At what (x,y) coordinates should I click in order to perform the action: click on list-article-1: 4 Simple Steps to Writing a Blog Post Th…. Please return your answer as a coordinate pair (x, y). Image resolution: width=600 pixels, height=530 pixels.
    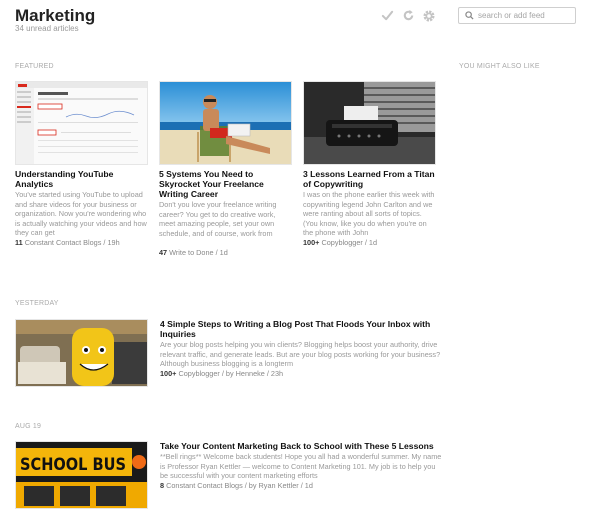
    Looking at the image, I should click on (227, 354).